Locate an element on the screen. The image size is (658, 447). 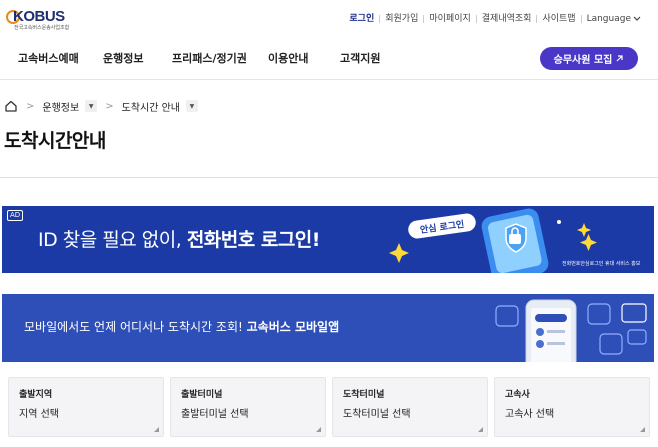
logo-word: KOBUS is located at coordinates (39, 16).